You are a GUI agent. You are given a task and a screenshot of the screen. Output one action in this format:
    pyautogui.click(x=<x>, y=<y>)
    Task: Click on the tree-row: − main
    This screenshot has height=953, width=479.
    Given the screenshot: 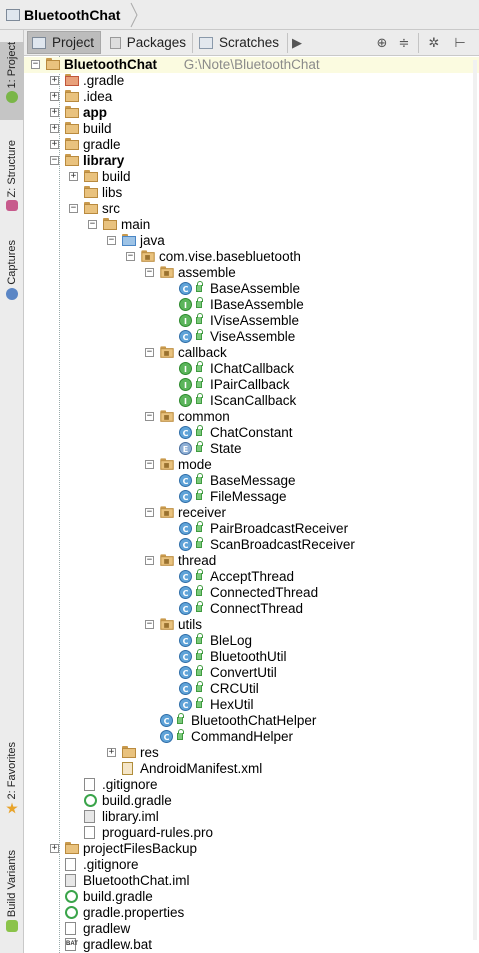 What is the action you would take?
    pyautogui.click(x=251, y=225)
    